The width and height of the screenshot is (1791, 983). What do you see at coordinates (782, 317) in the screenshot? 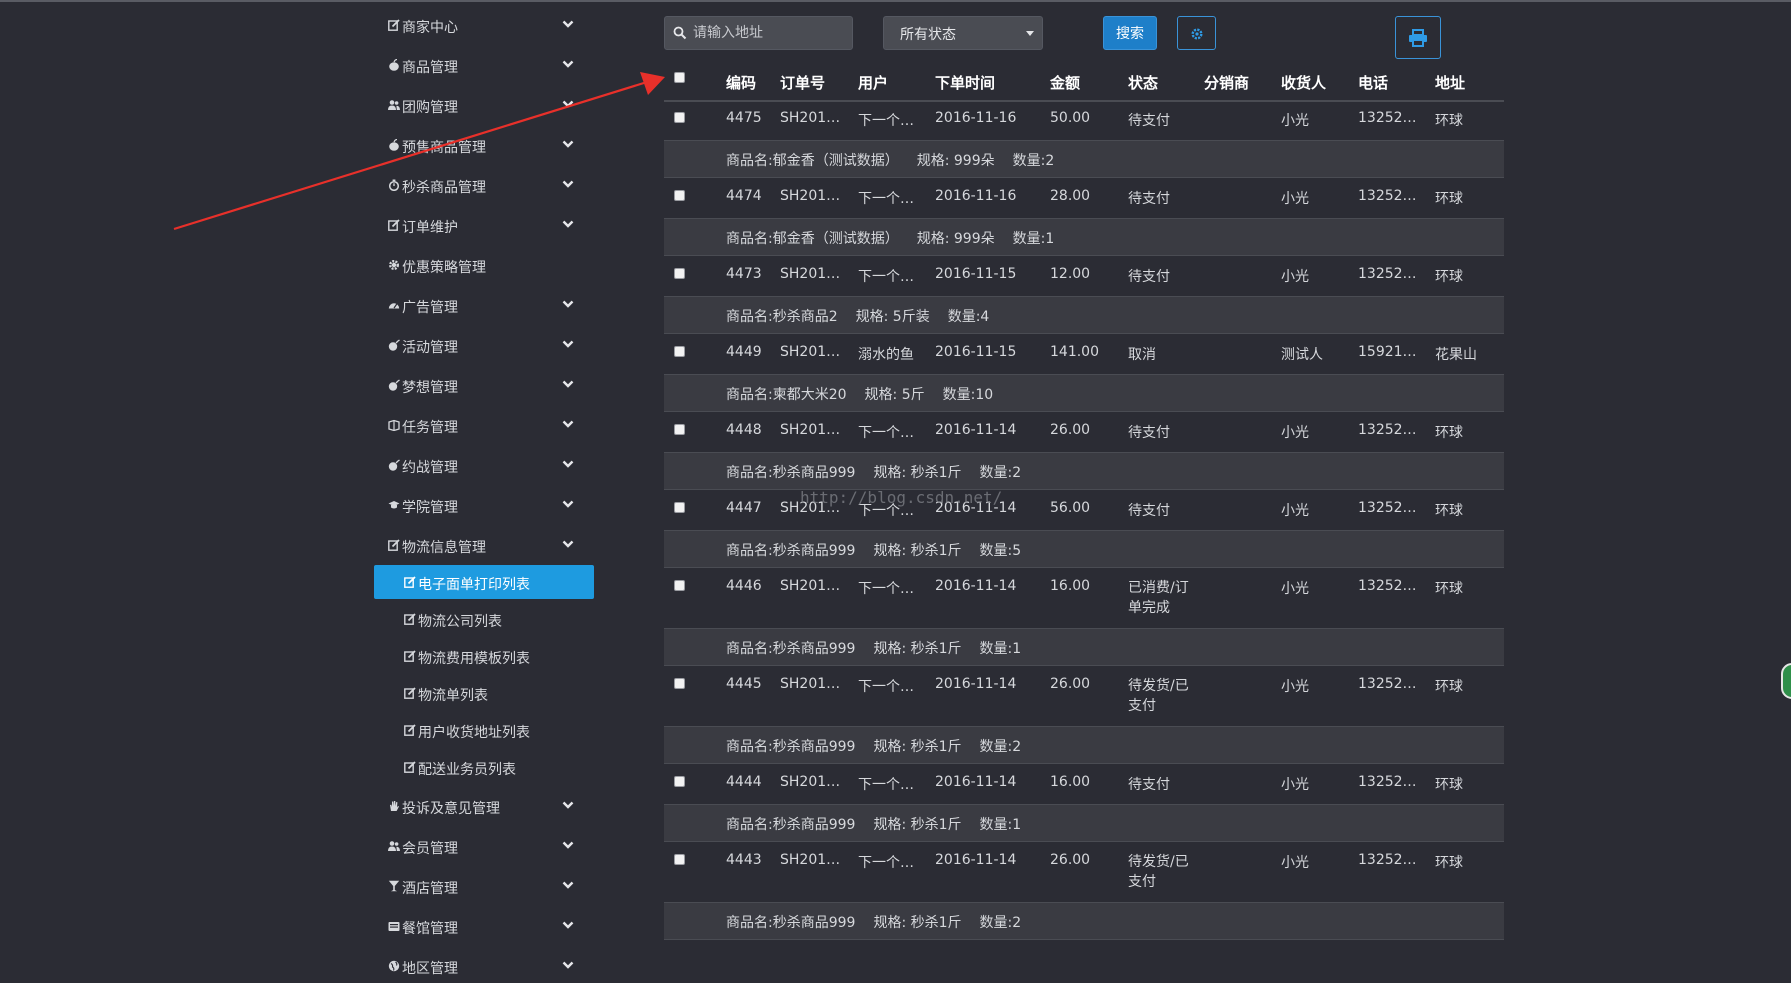
I see `detail-product: 商品名:秒杀商品2` at bounding box center [782, 317].